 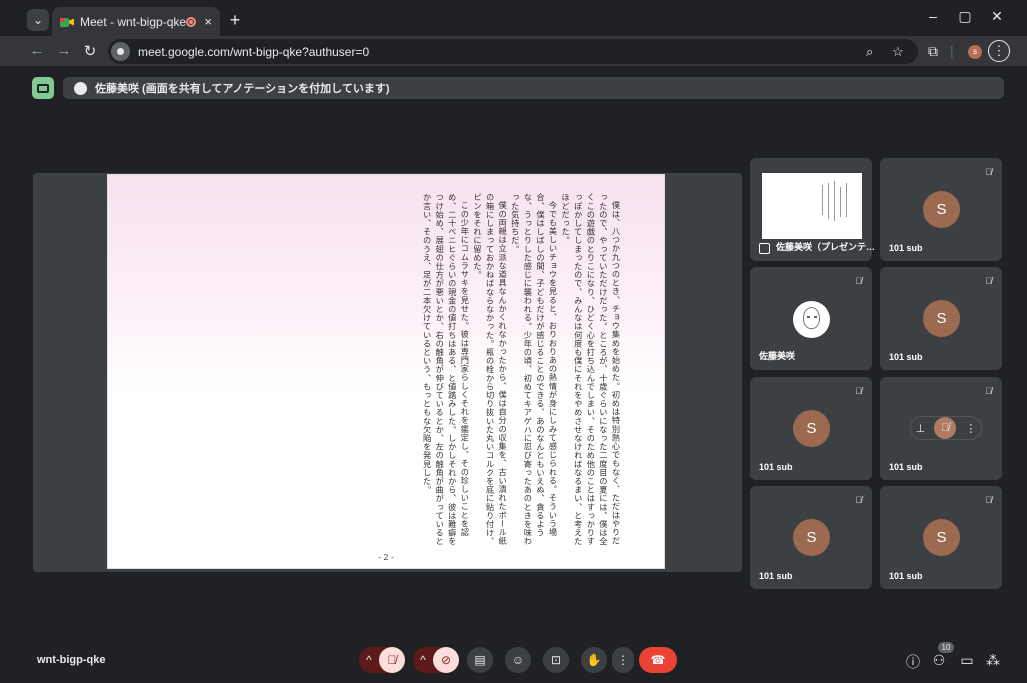 I want to click on minimize-button: –, so click(x=933, y=16).